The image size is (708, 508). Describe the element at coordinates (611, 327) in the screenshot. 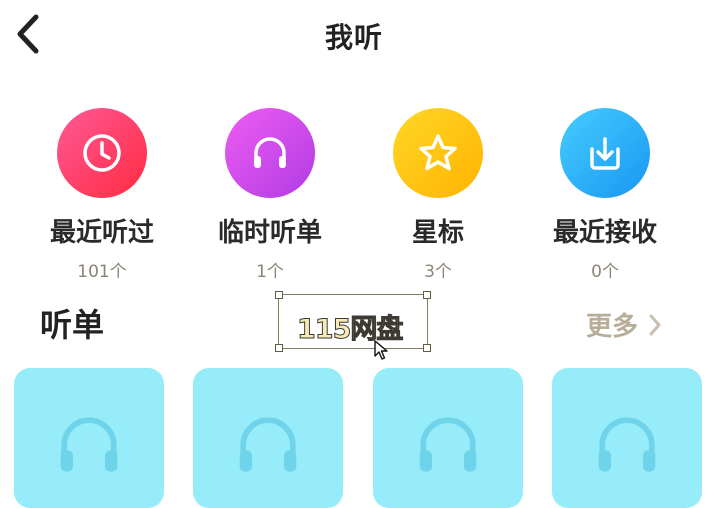

I see `more-label: 更多` at that location.